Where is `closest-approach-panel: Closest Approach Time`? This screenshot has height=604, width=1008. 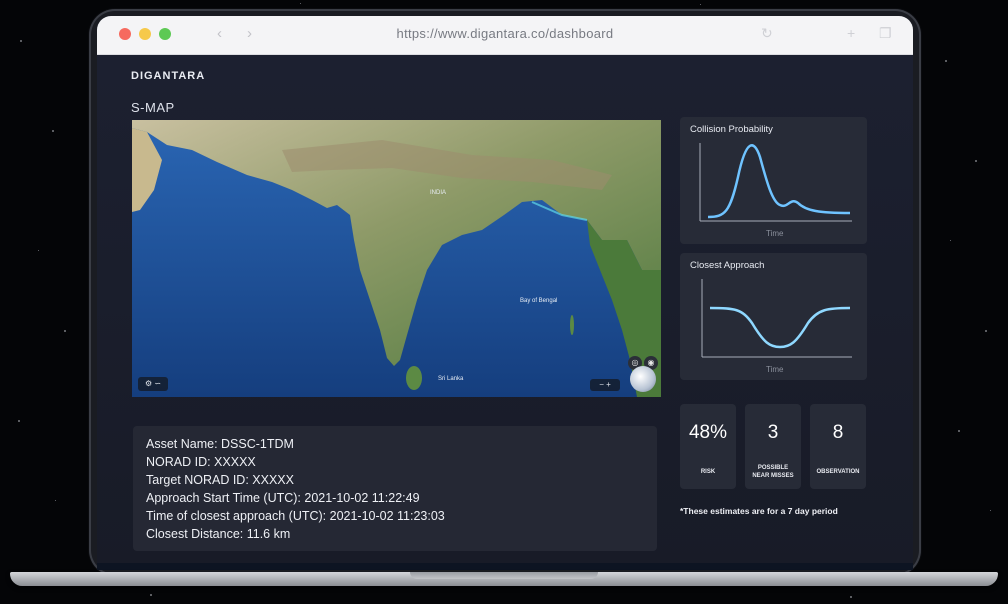
closest-approach-panel: Closest Approach Time is located at coordinates (773, 316).